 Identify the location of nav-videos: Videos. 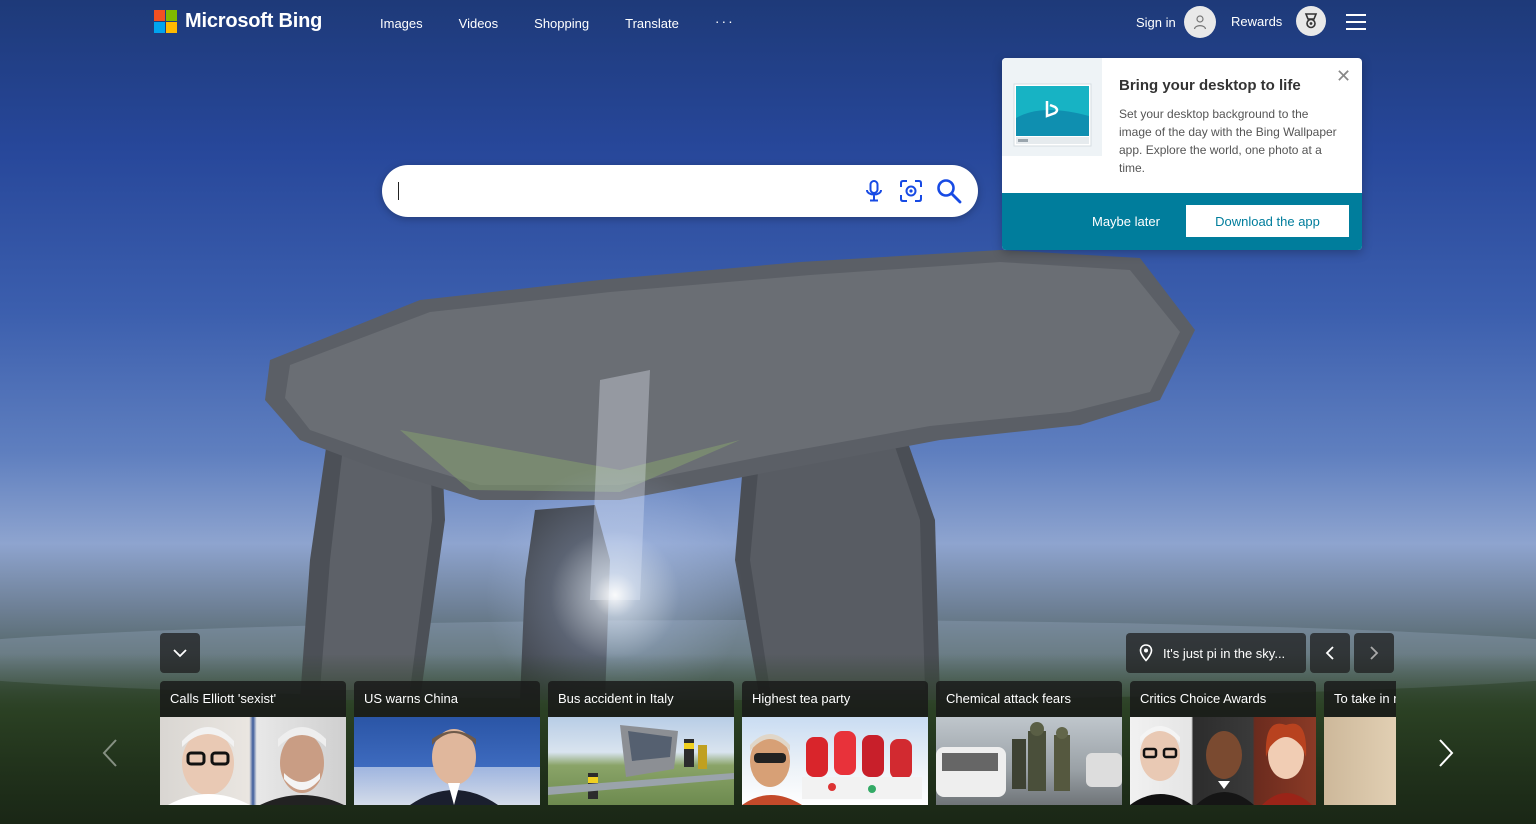
(479, 24).